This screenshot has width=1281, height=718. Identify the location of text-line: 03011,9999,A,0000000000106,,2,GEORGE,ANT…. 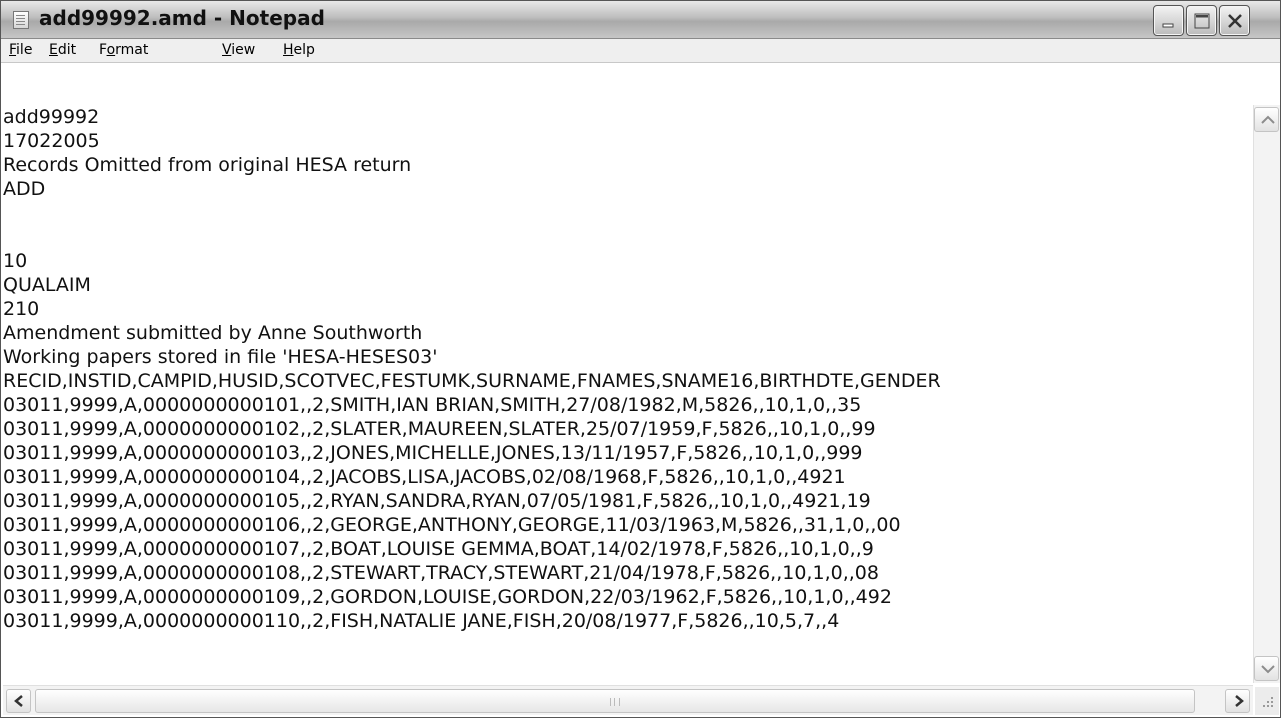
(452, 525).